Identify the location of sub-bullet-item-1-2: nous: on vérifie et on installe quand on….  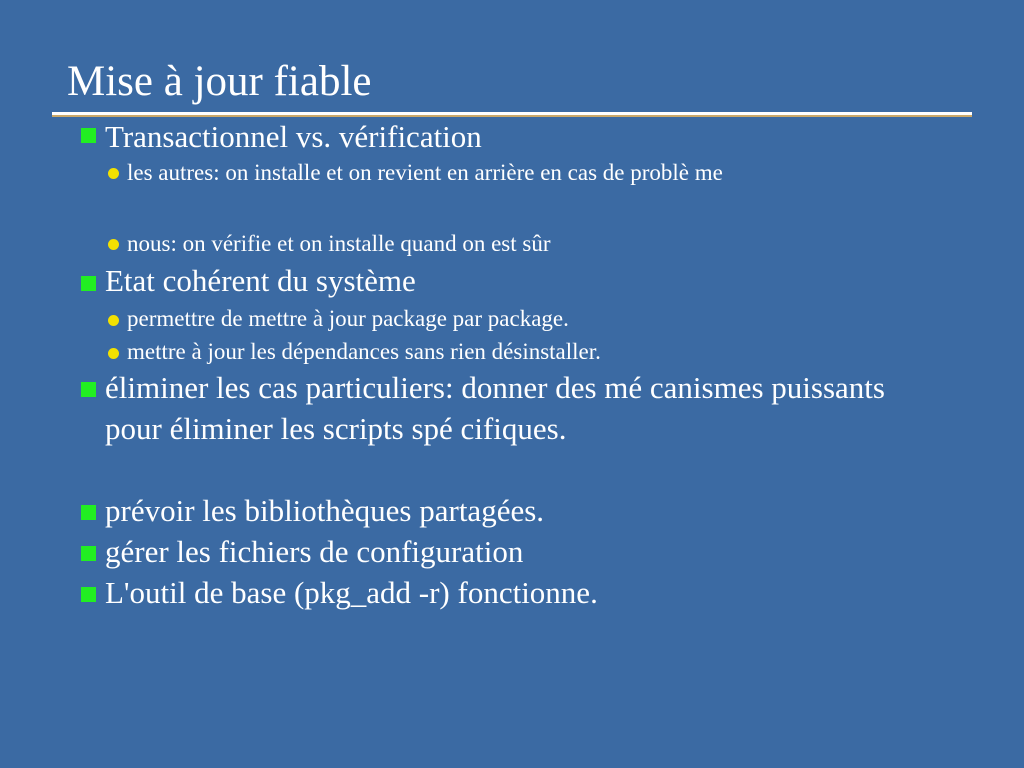
(339, 243).